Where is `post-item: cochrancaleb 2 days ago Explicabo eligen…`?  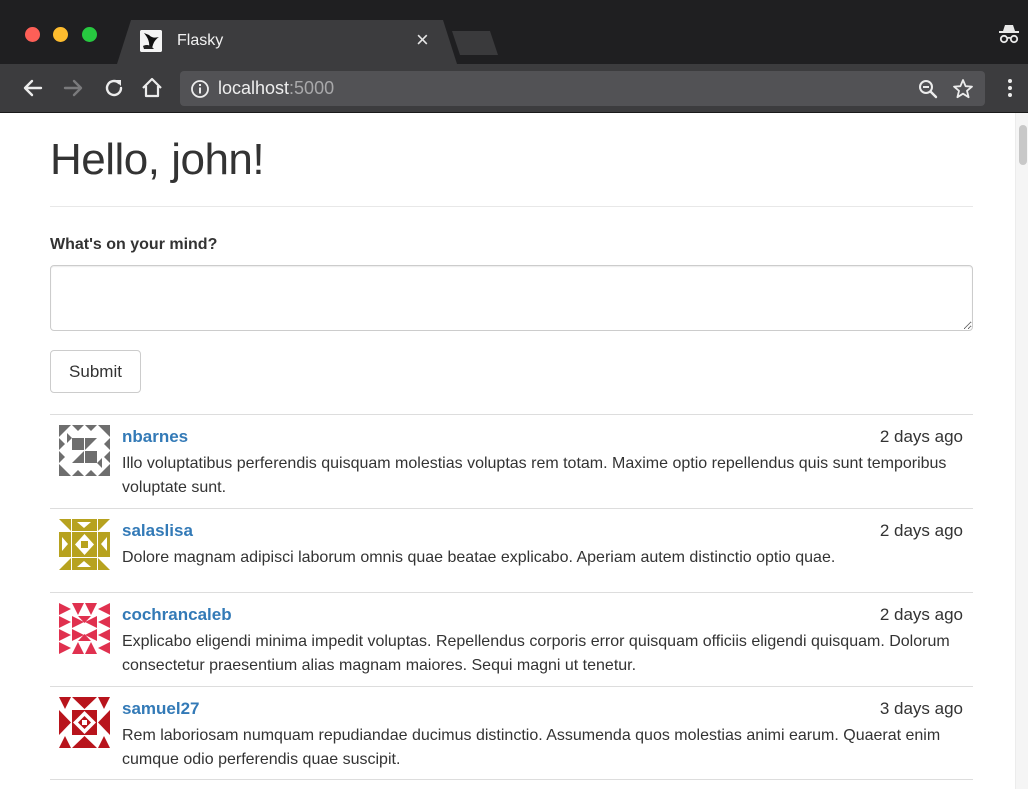
post-item: cochrancaleb 2 days ago Explicabo eligen… is located at coordinates (511, 639).